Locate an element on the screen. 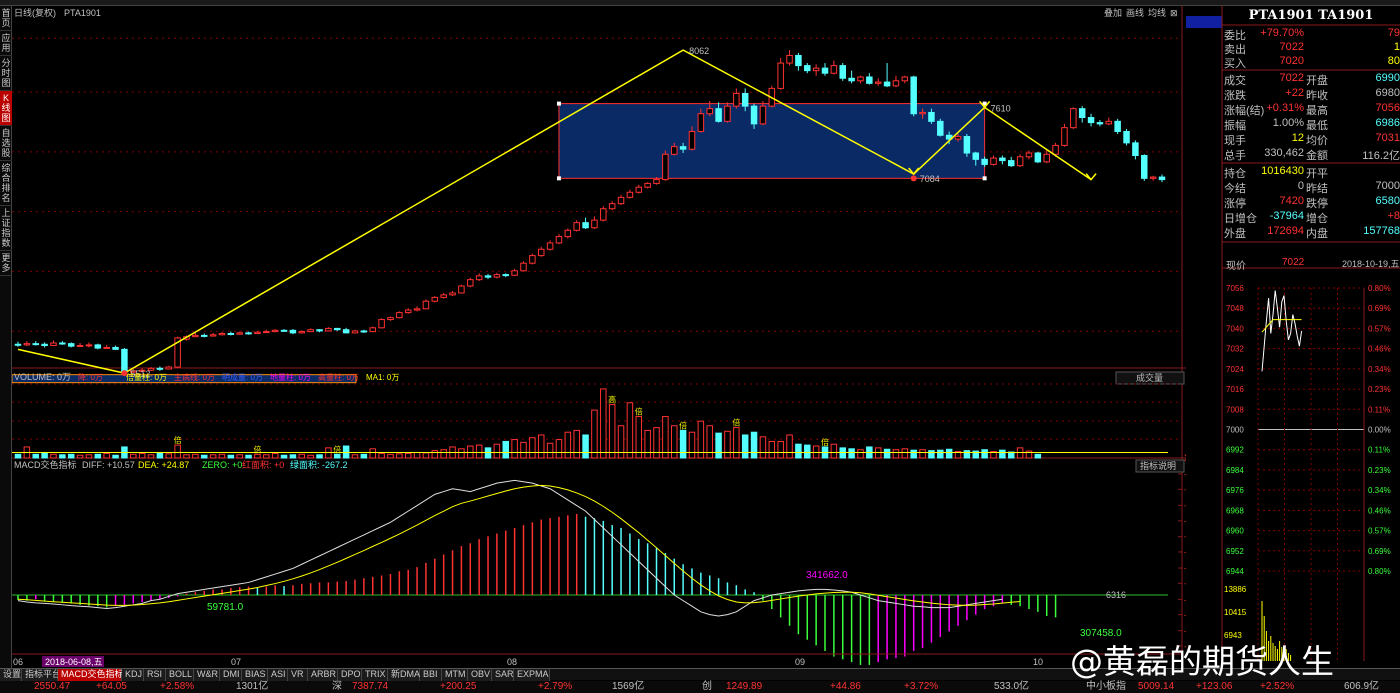  top-button-3: ⊠ is located at coordinates (1174, 13).